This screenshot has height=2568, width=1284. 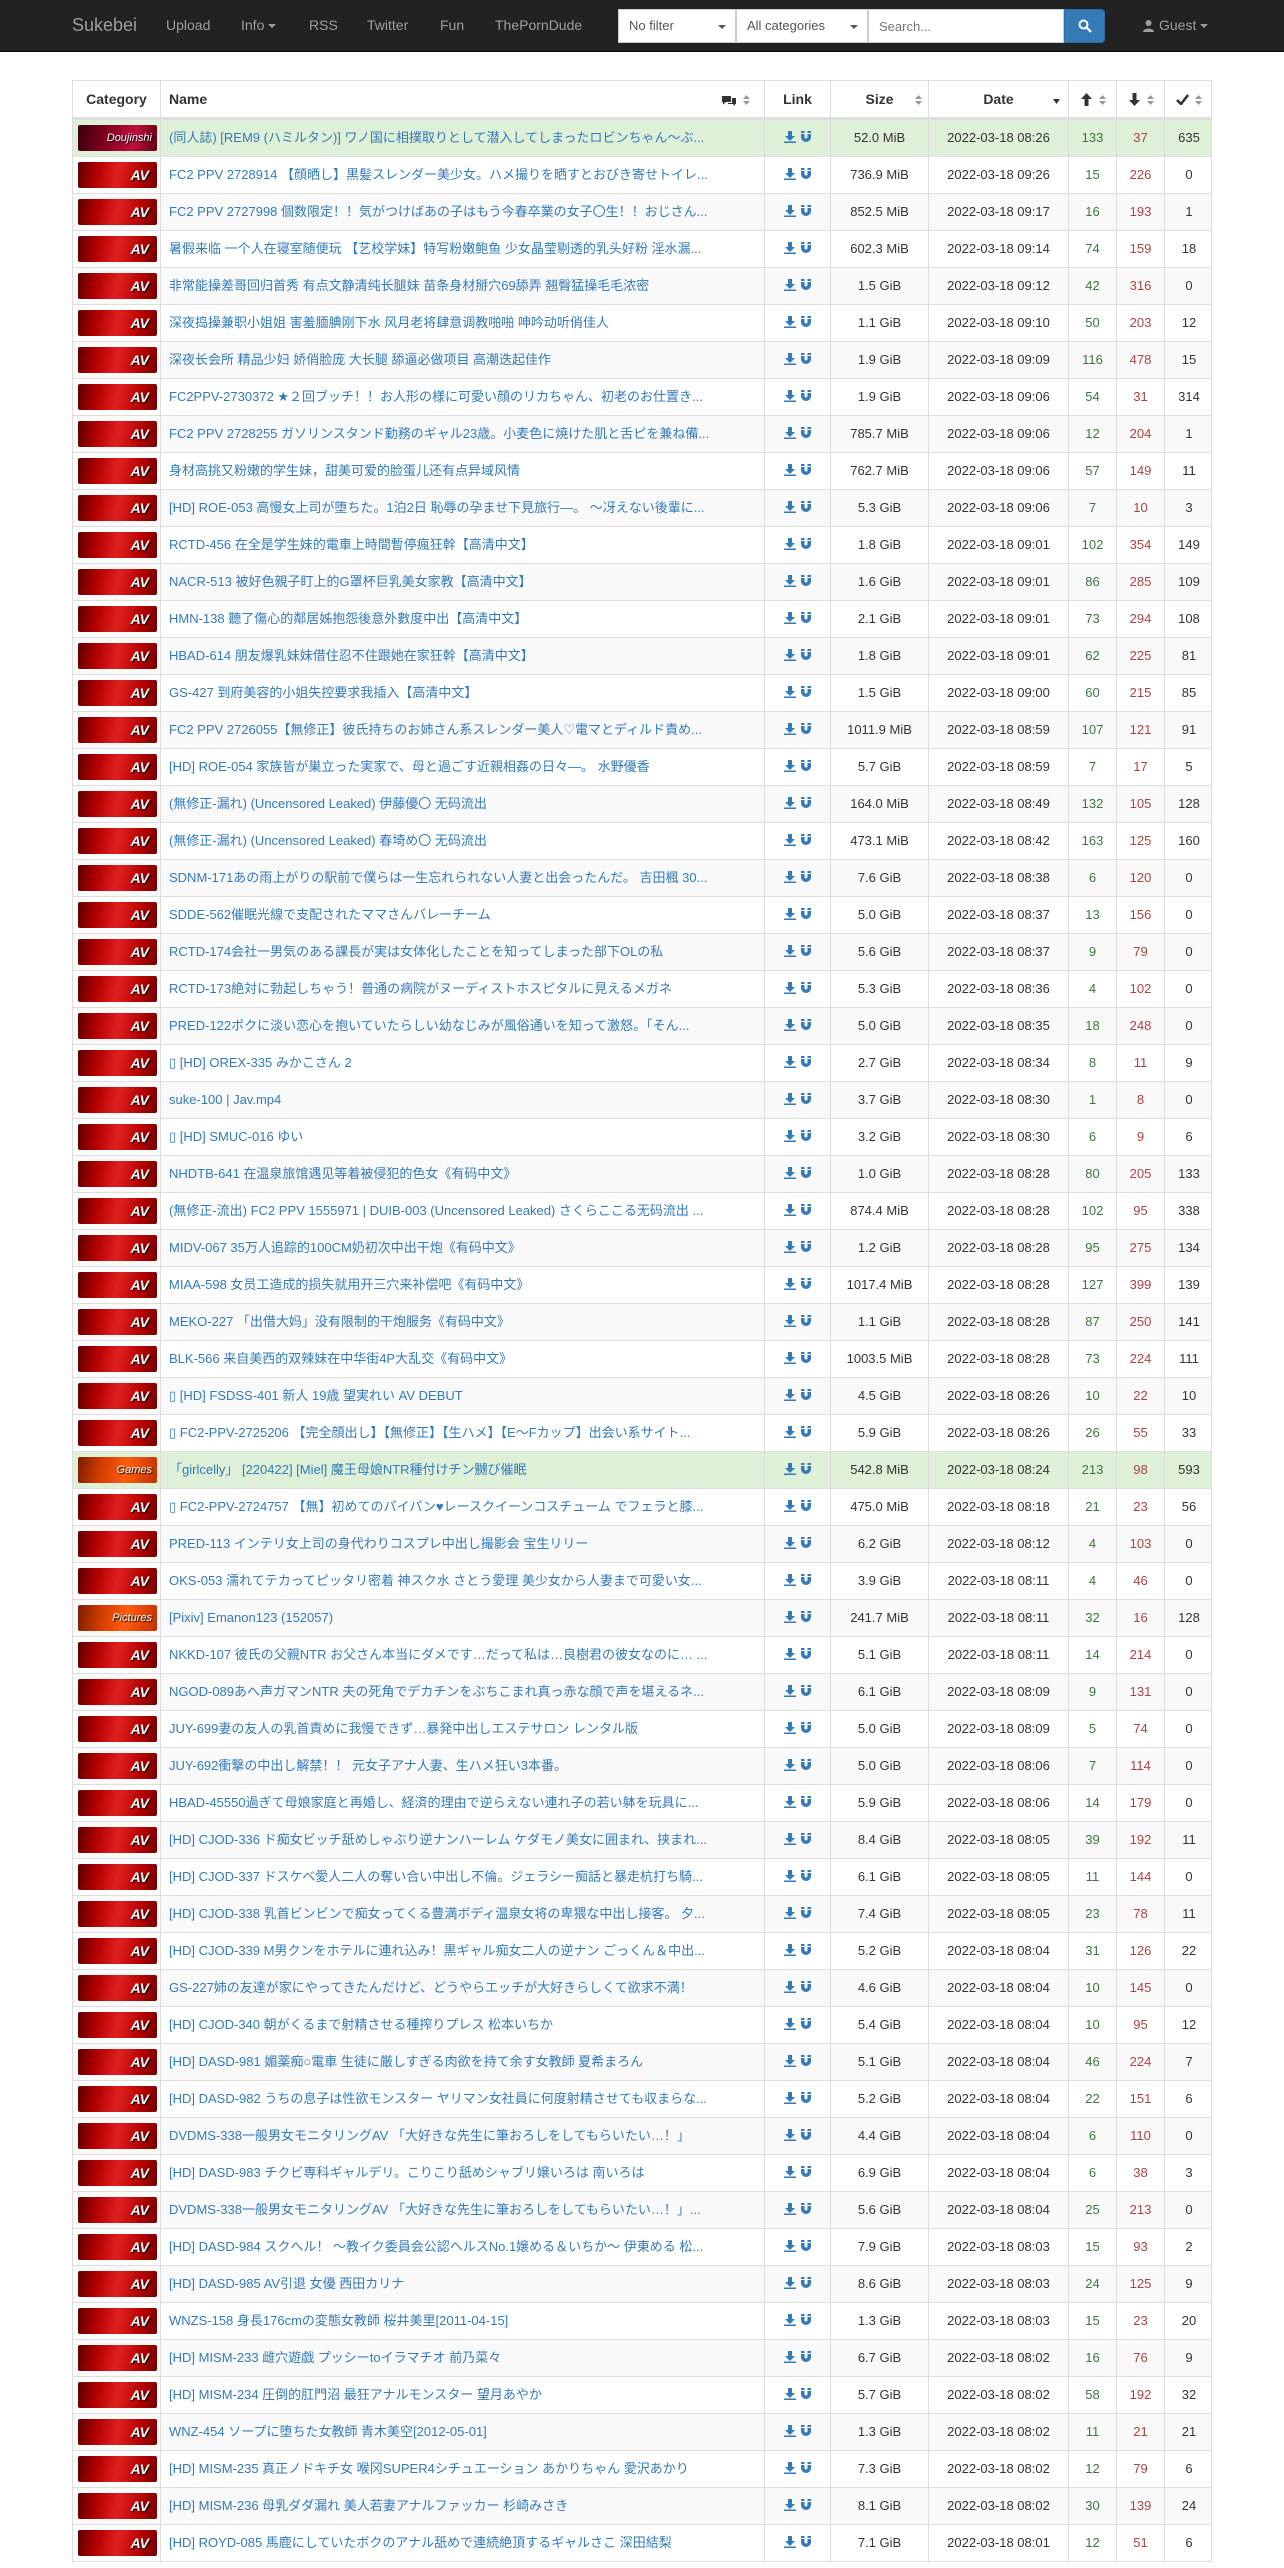 I want to click on torrent-name-link: PRED-113 インテリ女上司の身代わりコスプレ中出し撮影会 宝生リリー, so click(x=463, y=1544).